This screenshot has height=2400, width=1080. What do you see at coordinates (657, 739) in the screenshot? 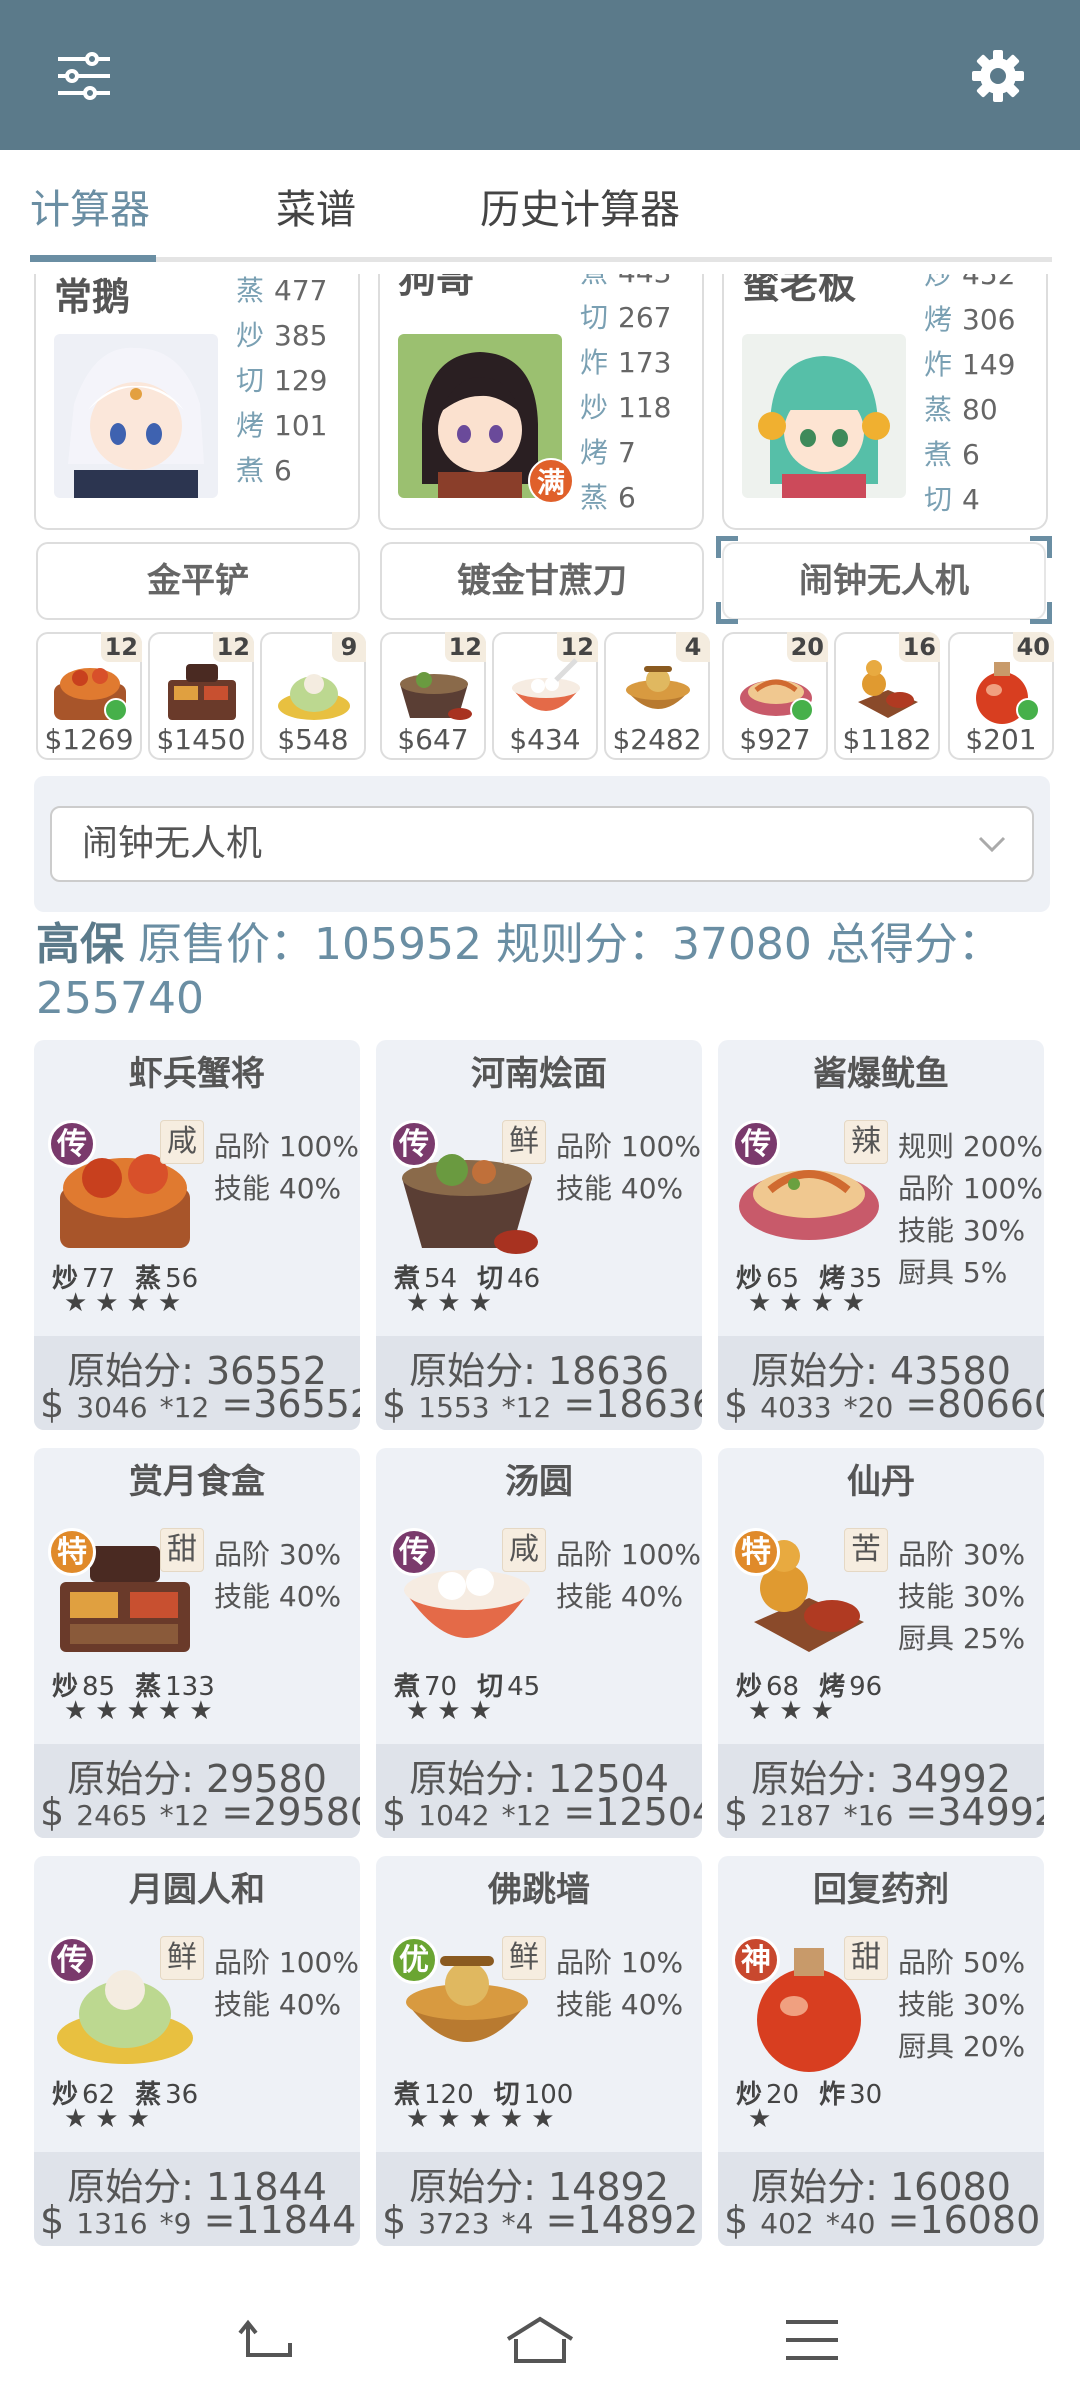
I see `dish-price: $2482` at bounding box center [657, 739].